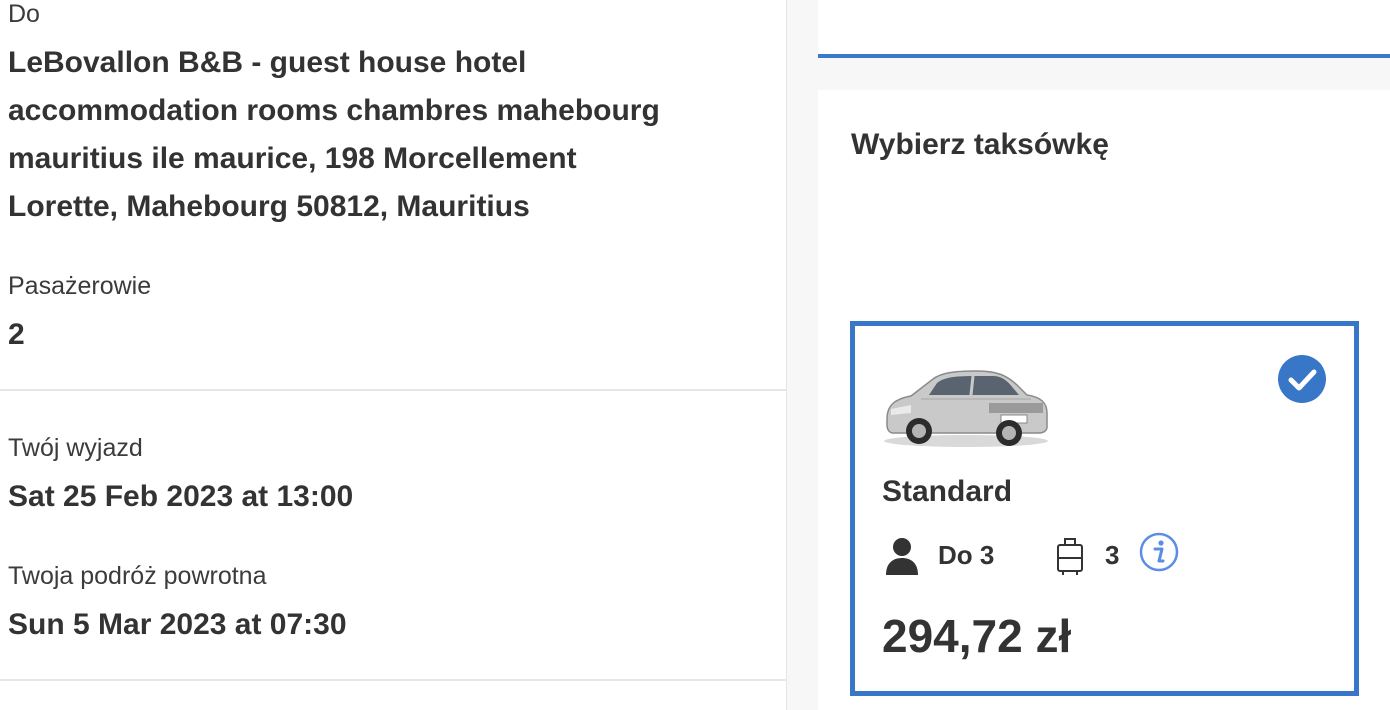 The height and width of the screenshot is (710, 1390). What do you see at coordinates (292, 158) in the screenshot?
I see `destination-line-3: mauritius ile maurice, 198 Morcellement` at bounding box center [292, 158].